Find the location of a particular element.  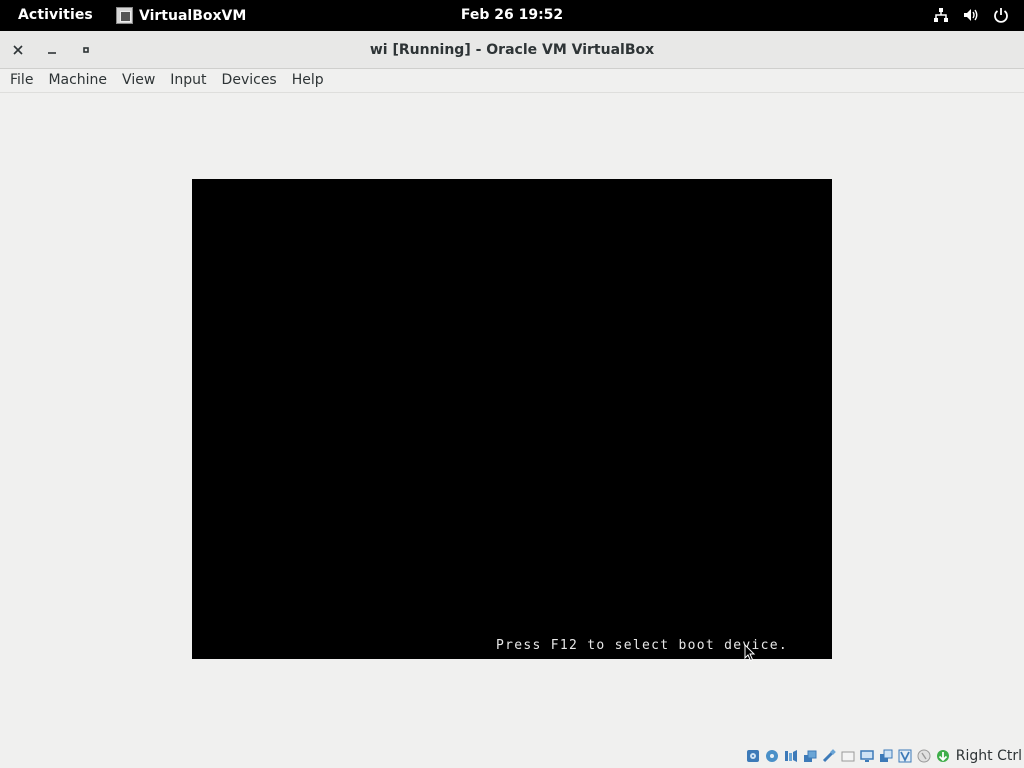

hard-disk-icon is located at coordinates (753, 756).